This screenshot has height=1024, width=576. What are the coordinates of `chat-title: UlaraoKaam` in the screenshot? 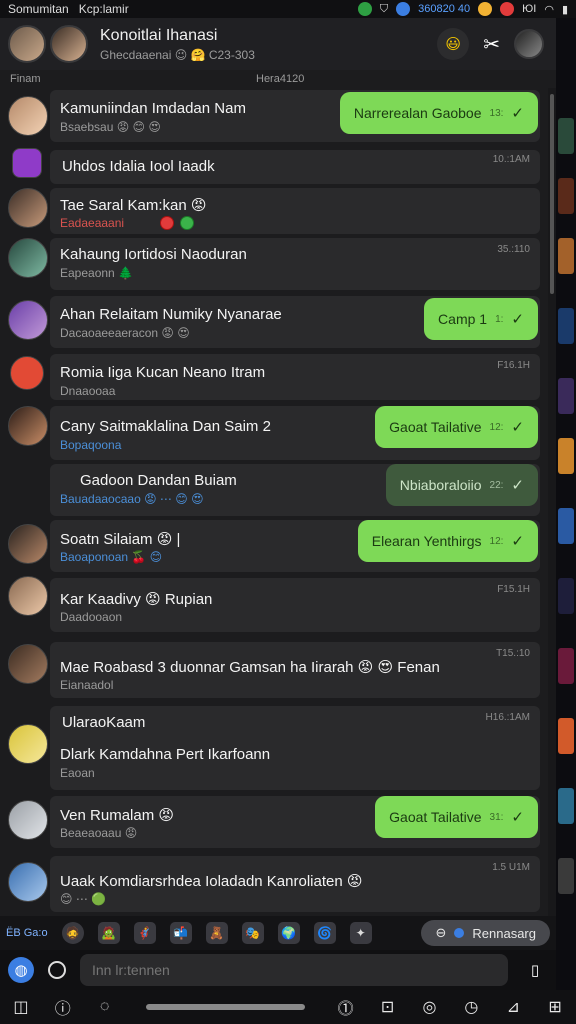 It's located at (104, 722).